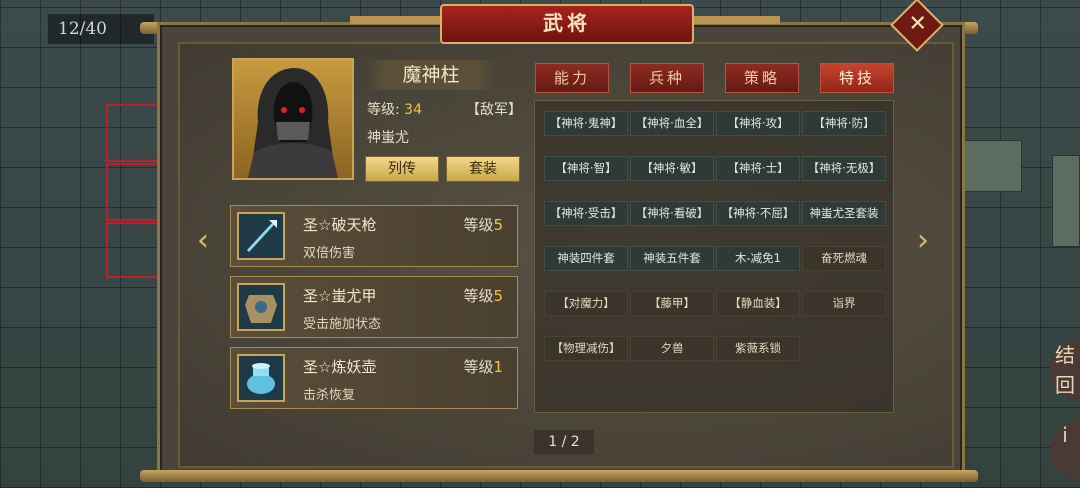 The height and width of the screenshot is (488, 1080). Describe the element at coordinates (844, 303) in the screenshot. I see `skill-chip: 诣界` at that location.